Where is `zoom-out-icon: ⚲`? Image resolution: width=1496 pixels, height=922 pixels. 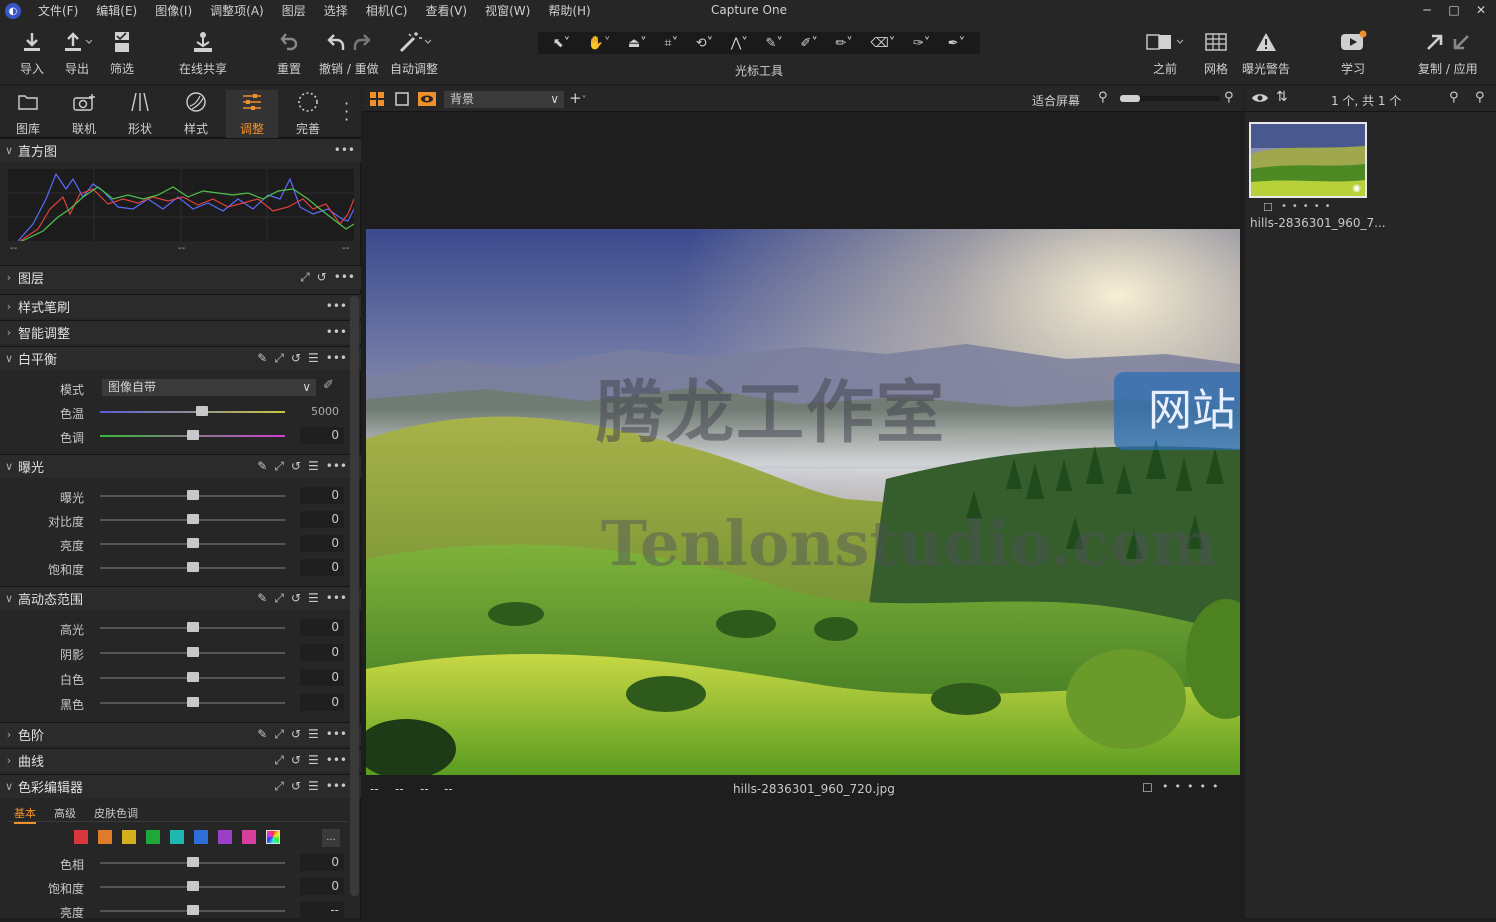 zoom-out-icon: ⚲ is located at coordinates (1103, 97).